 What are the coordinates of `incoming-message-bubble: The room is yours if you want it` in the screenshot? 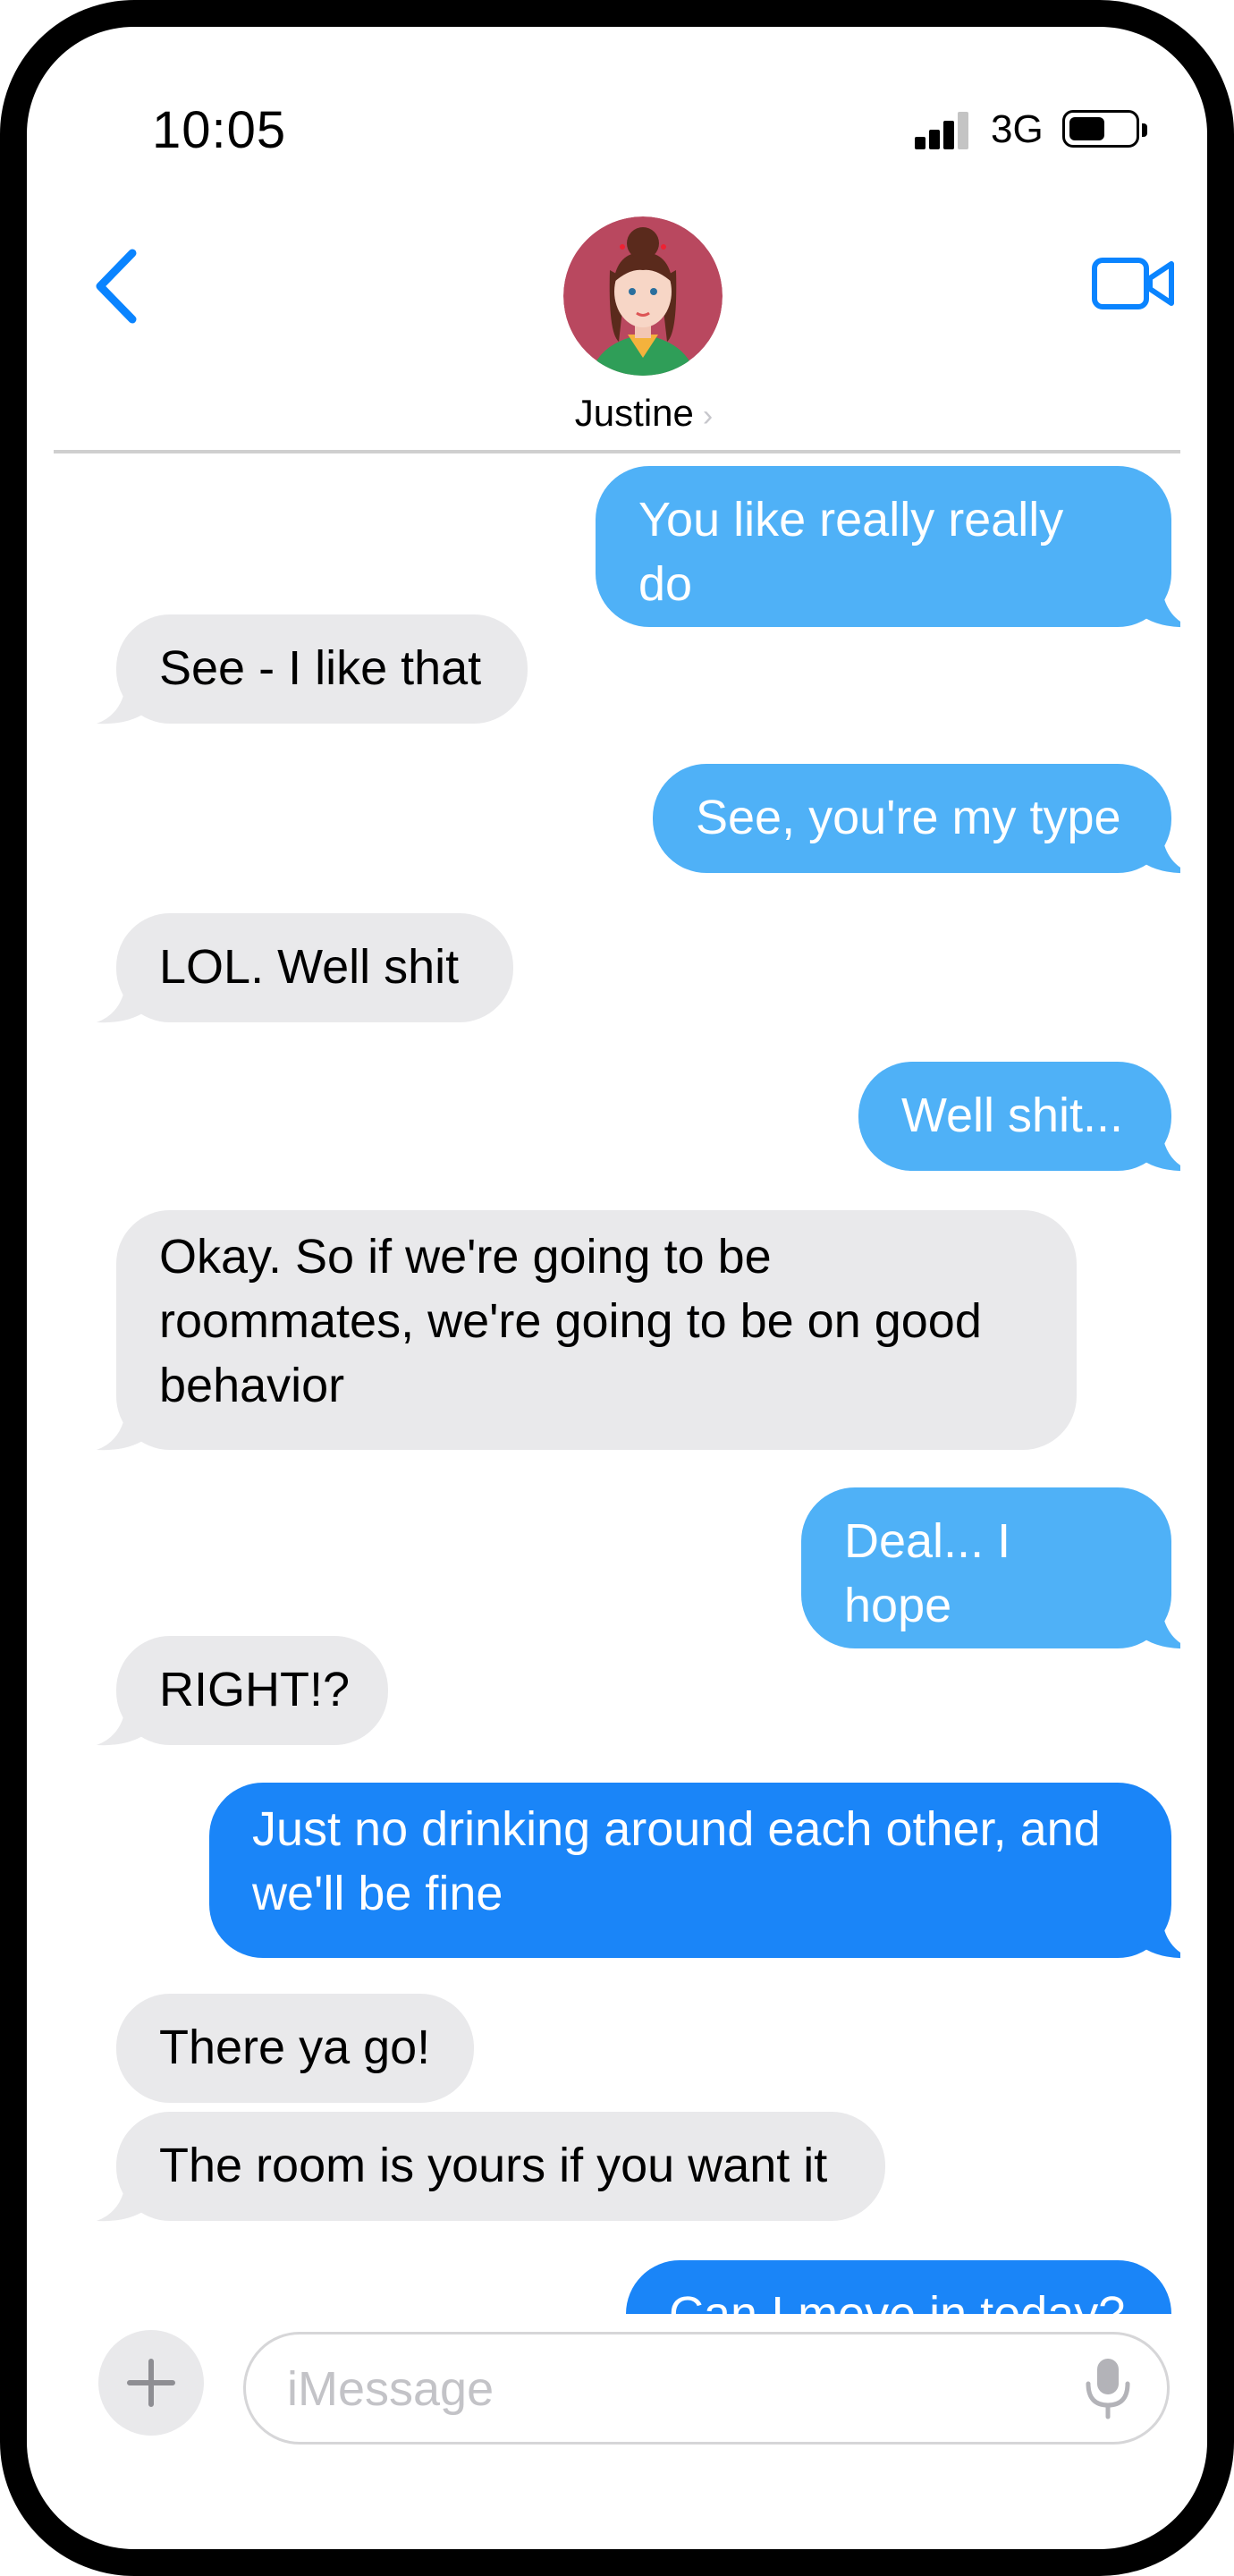 It's located at (491, 2167).